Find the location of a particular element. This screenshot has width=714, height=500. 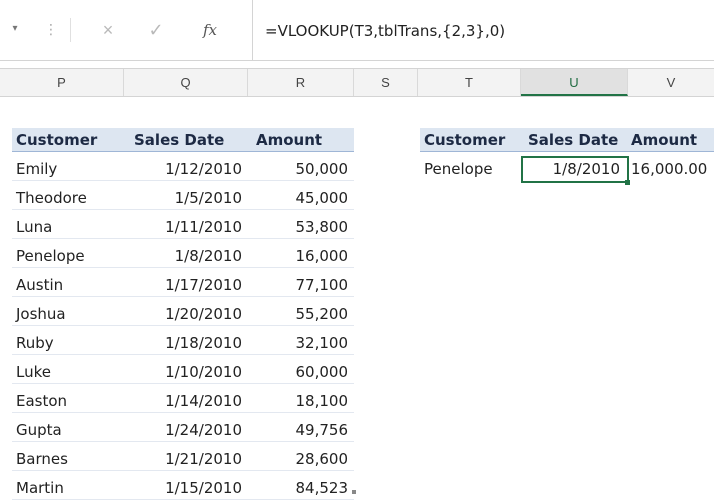

sales-date-cell: 1/18/2010 is located at coordinates (186, 343).